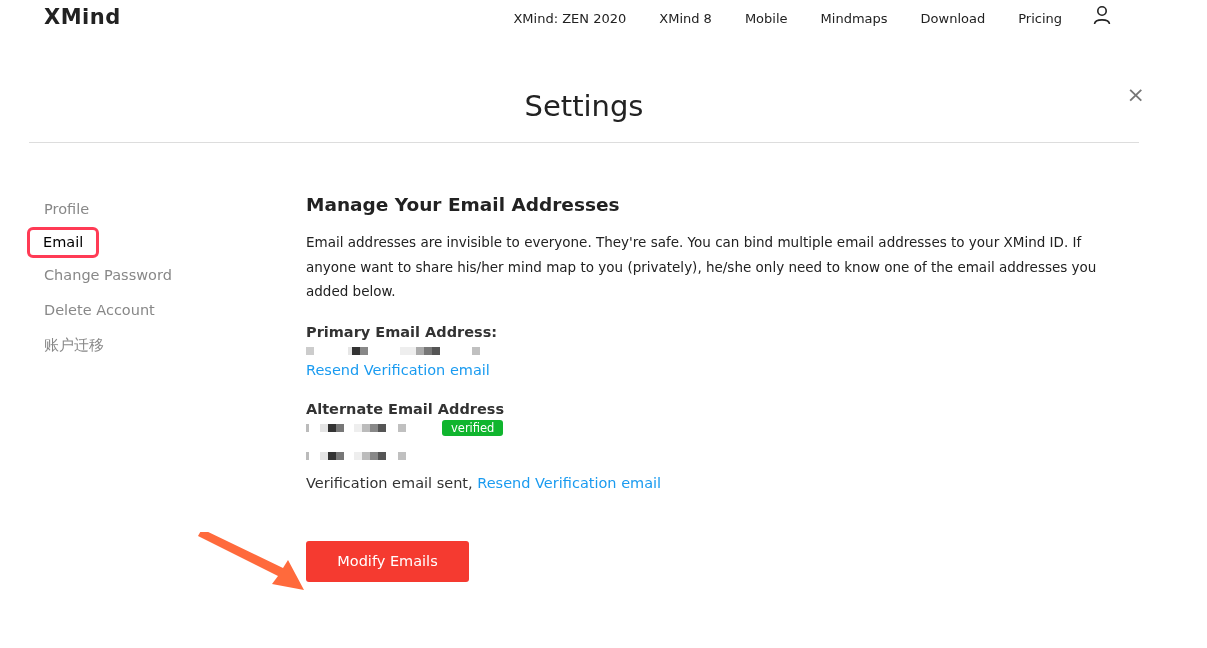 The image size is (1207, 648). Describe the element at coordinates (766, 18) in the screenshot. I see `nav-link: Mobile` at that location.